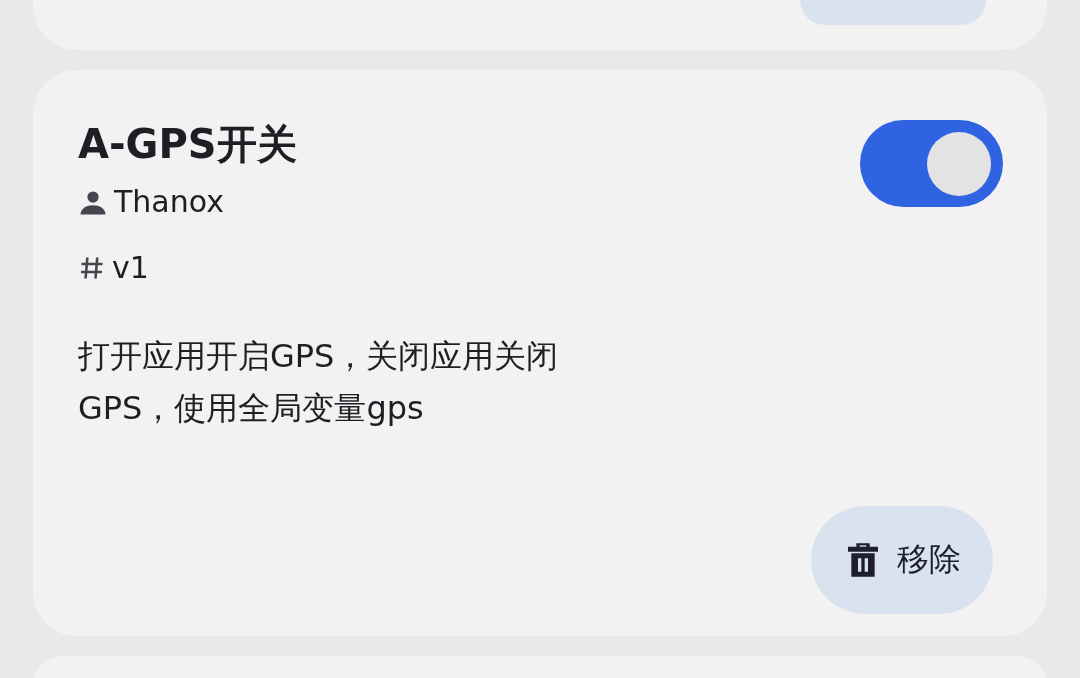 This screenshot has height=678, width=1080. What do you see at coordinates (92, 268) in the screenshot?
I see `hash-icon` at bounding box center [92, 268].